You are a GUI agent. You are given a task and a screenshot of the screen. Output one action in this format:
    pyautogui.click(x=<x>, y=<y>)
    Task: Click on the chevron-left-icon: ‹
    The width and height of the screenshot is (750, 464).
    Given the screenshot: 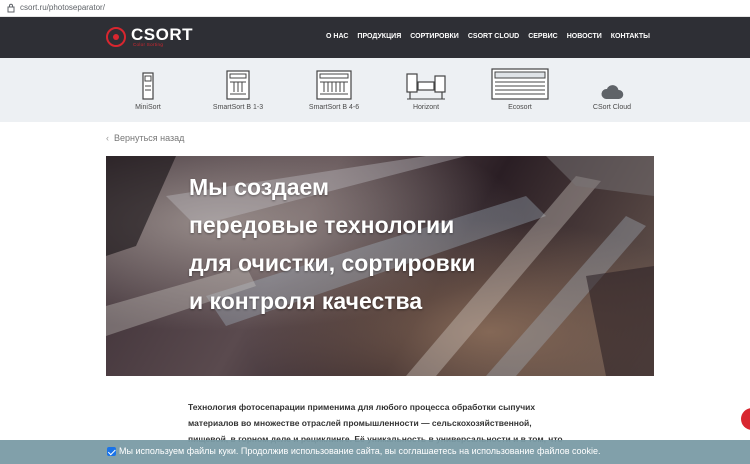 What is the action you would take?
    pyautogui.click(x=107, y=138)
    